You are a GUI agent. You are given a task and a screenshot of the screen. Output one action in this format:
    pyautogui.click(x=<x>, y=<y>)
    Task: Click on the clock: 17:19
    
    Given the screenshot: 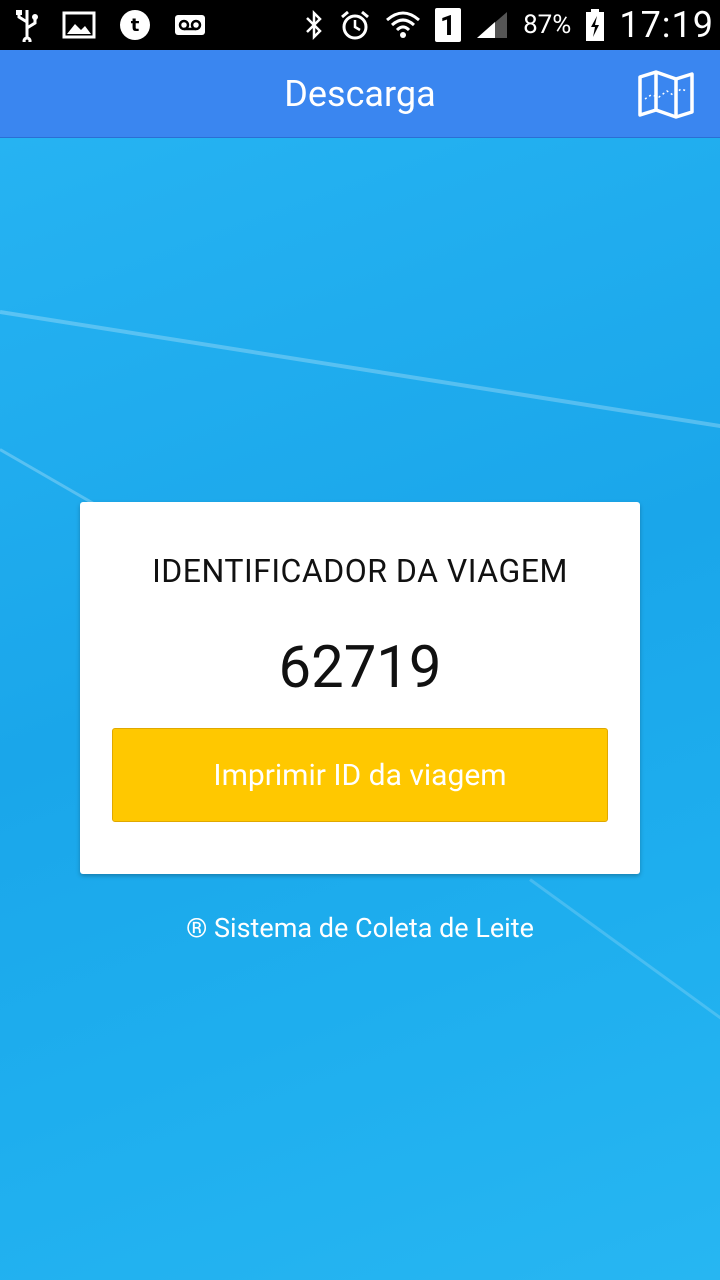 What is the action you would take?
    pyautogui.click(x=666, y=25)
    